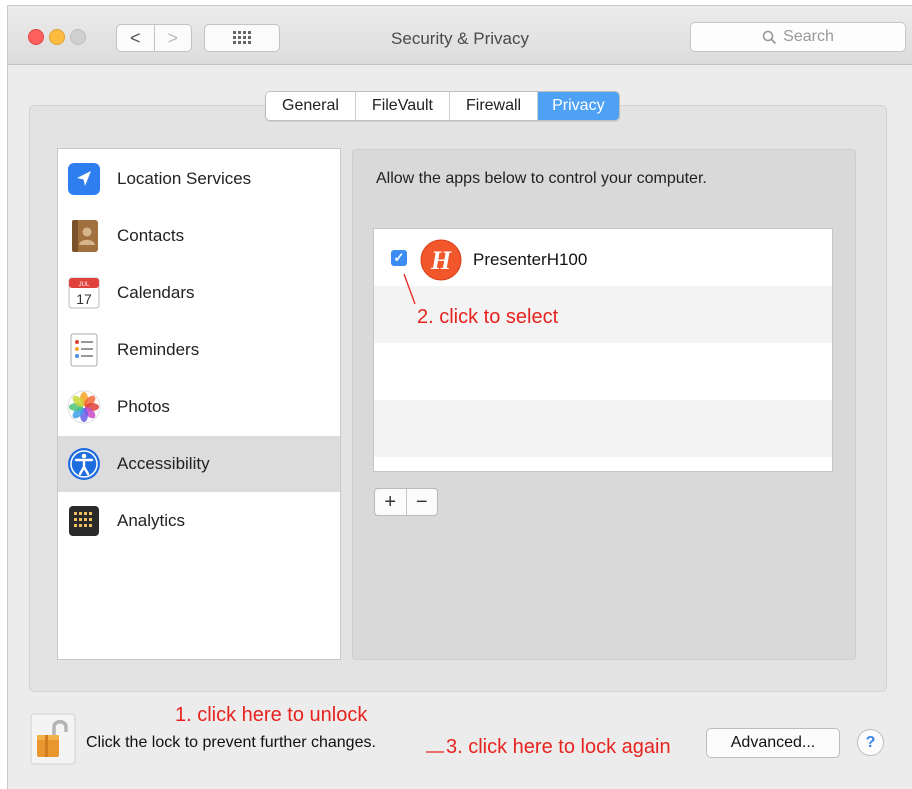 The height and width of the screenshot is (789, 912). What do you see at coordinates (402, 106) in the screenshot?
I see `tab-filevault: FileVault` at bounding box center [402, 106].